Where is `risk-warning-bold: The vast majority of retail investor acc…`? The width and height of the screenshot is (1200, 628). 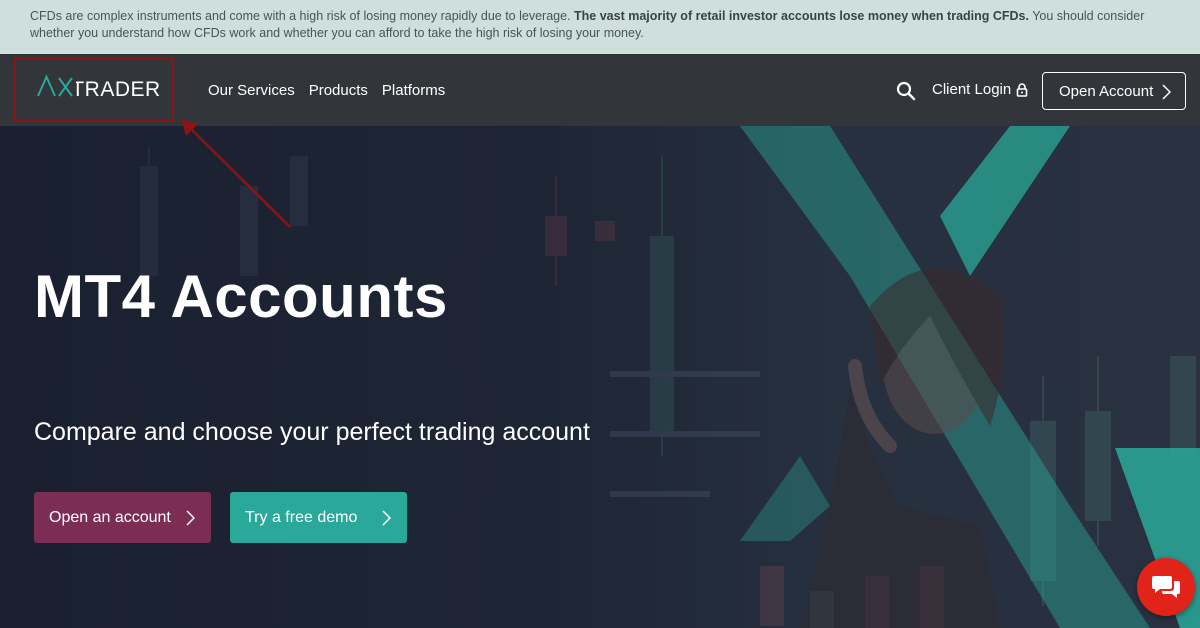
risk-warning-bold: The vast majority of retail investor acc… is located at coordinates (801, 16).